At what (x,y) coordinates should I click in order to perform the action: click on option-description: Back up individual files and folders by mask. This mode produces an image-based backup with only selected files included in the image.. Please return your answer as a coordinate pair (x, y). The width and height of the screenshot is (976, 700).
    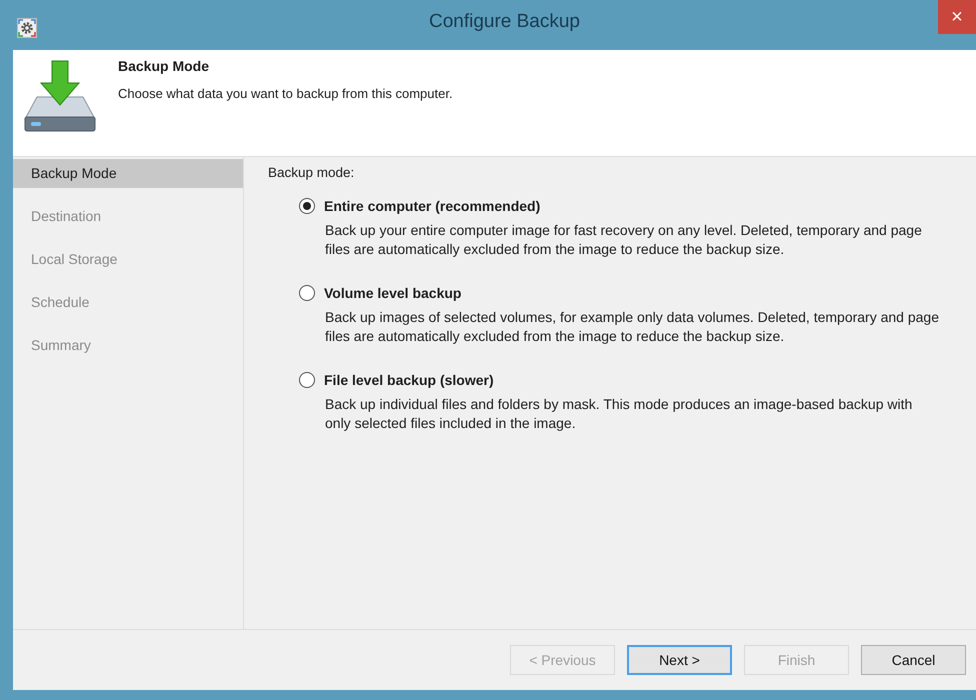
    Looking at the image, I should click on (619, 414).